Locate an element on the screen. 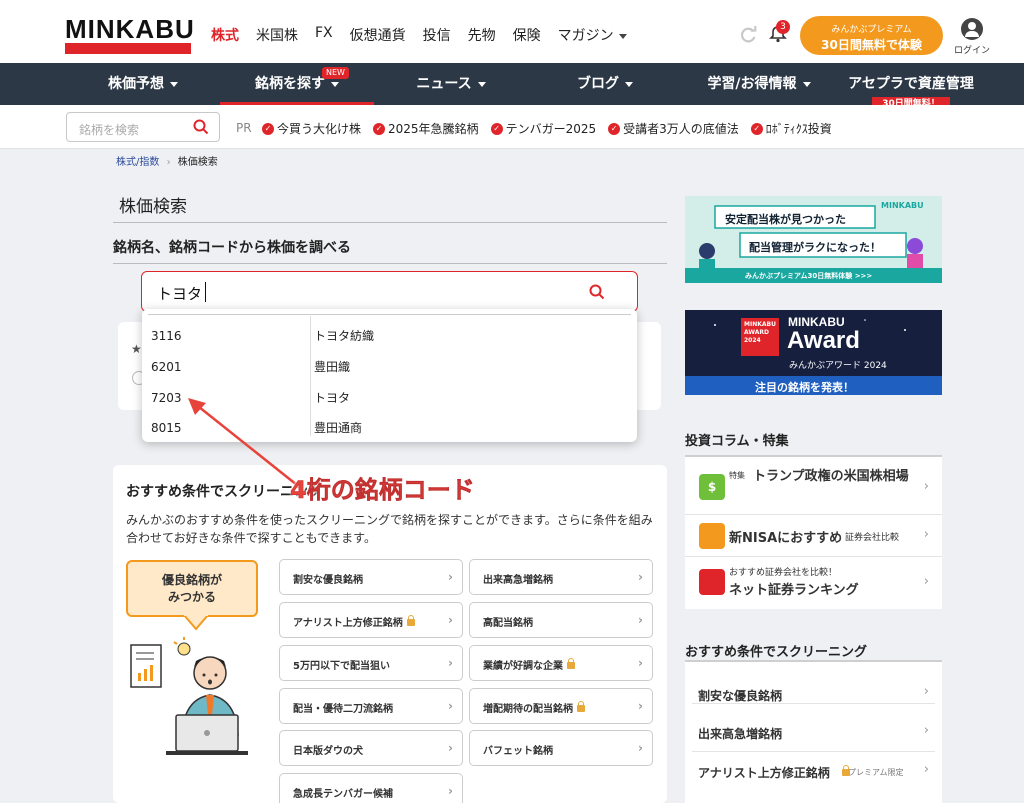 The image size is (1024, 803). screen-button-analyst-upgrade: アナリスト上方修正銘柄 › is located at coordinates (371, 620).